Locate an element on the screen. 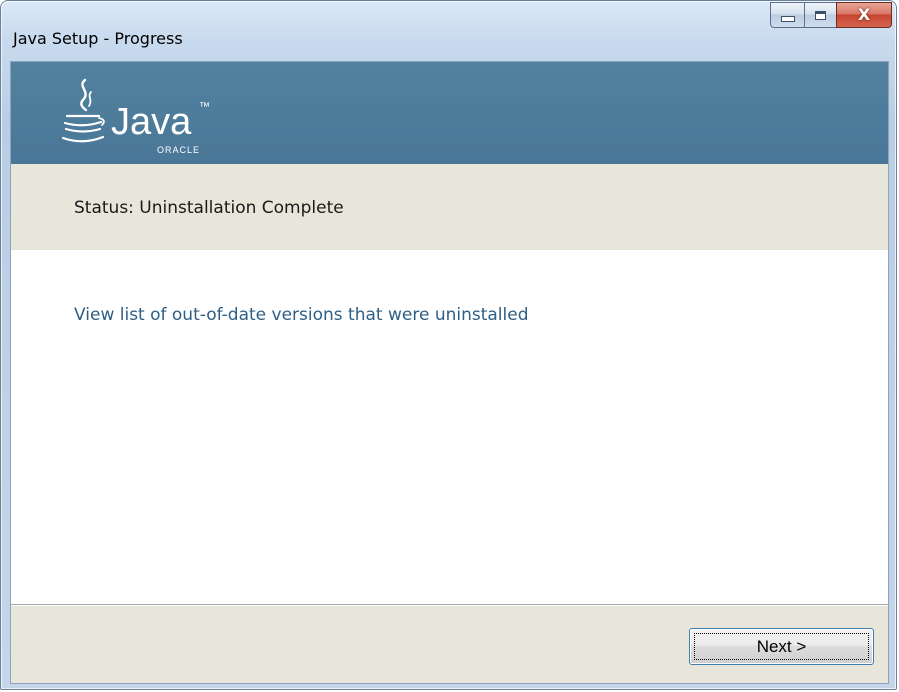  button-footer: Next > is located at coordinates (449, 643).